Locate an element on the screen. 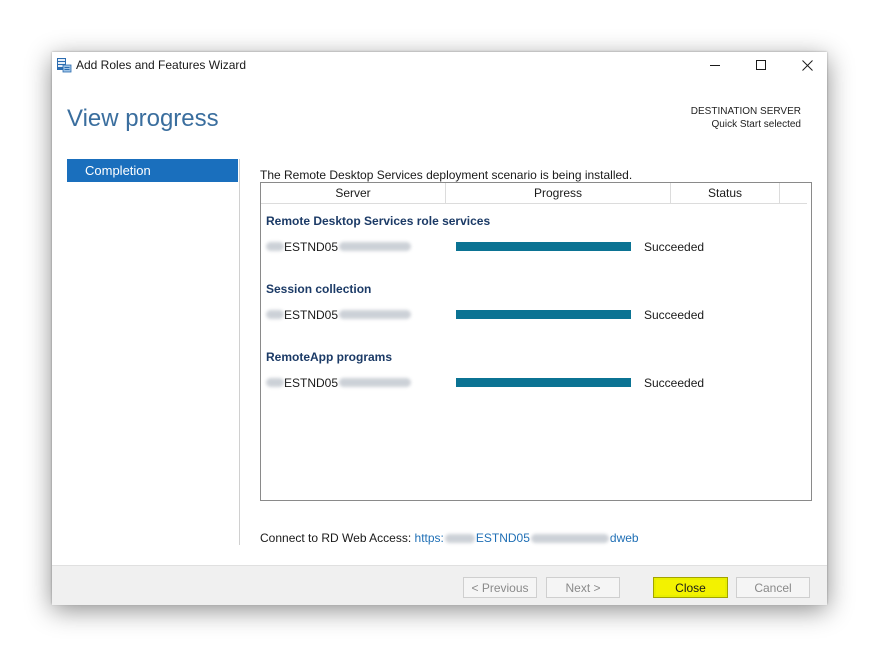 This screenshot has width=879, height=657. close-button: Close is located at coordinates (690, 587).